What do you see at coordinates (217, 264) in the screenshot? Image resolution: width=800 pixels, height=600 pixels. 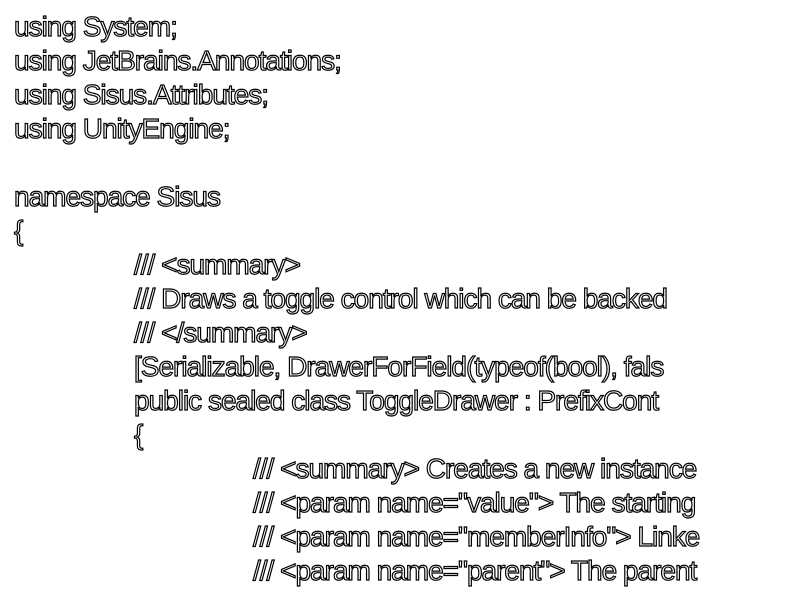 I see `code-line-summary-open: /// <summary>` at bounding box center [217, 264].